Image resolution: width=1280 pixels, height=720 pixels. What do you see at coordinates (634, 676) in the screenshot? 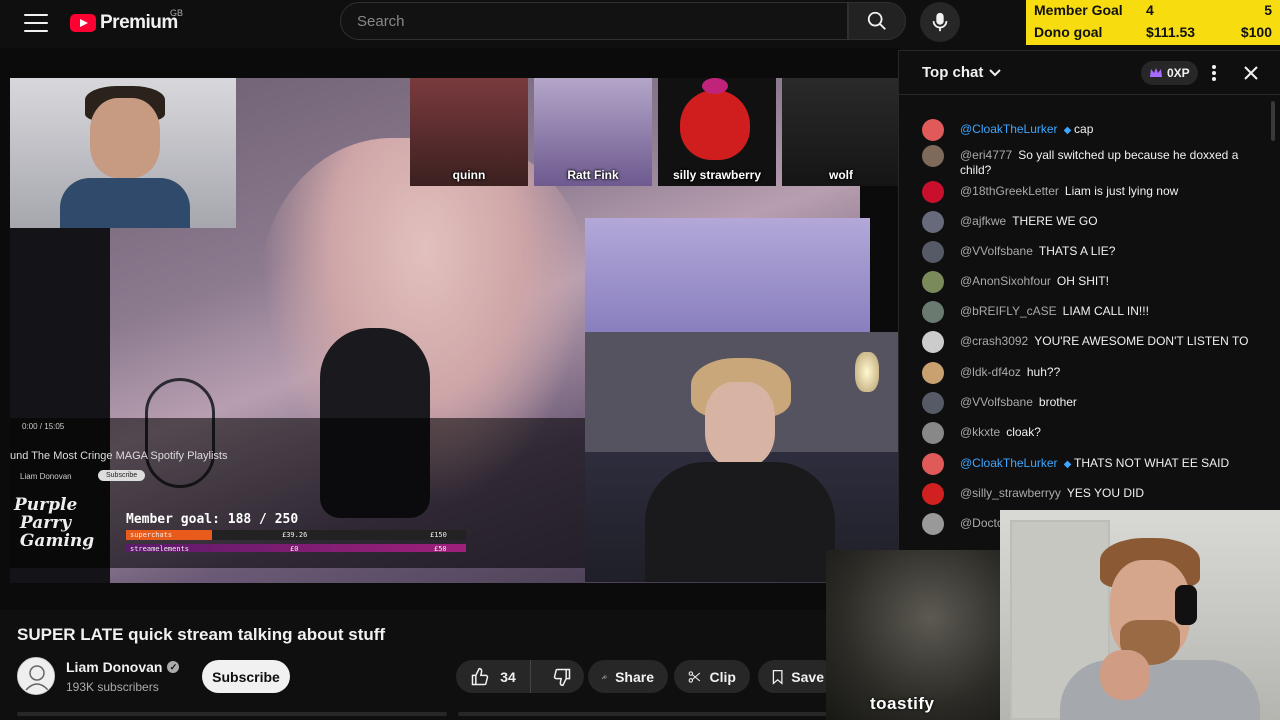
I see `share-label: Share` at bounding box center [634, 676].